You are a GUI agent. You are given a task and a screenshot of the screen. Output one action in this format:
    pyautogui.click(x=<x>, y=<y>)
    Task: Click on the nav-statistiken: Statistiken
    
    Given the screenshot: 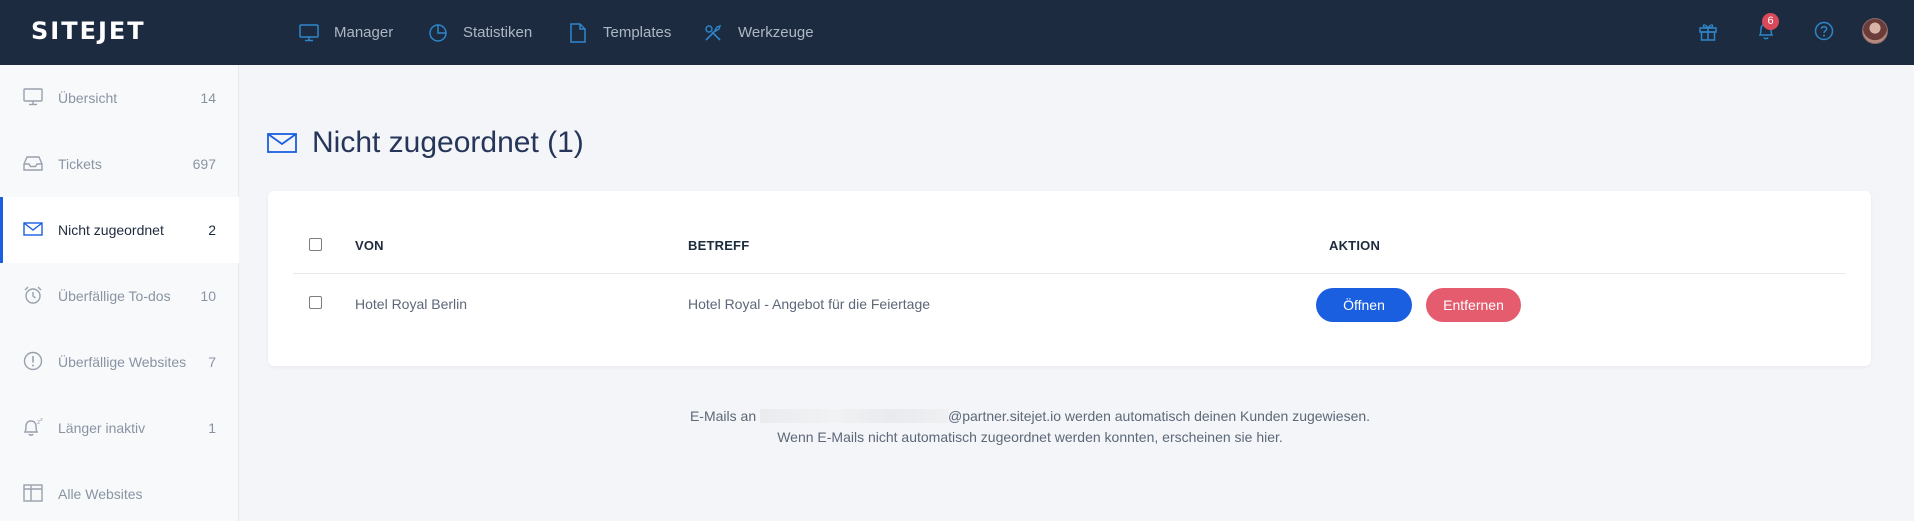 What is the action you would take?
    pyautogui.click(x=479, y=32)
    